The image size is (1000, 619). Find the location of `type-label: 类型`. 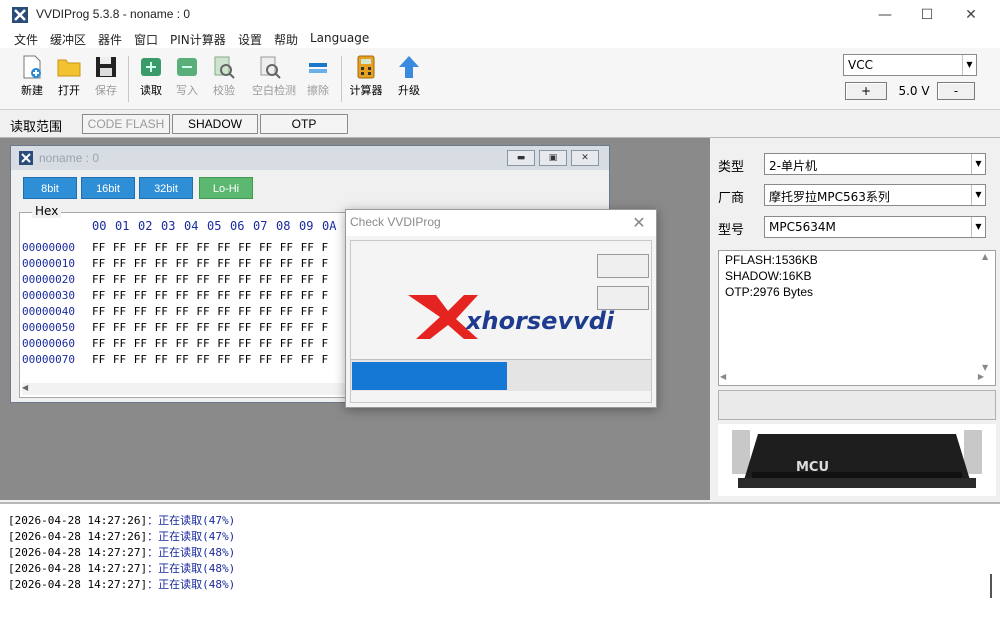

type-label: 类型 is located at coordinates (731, 167).